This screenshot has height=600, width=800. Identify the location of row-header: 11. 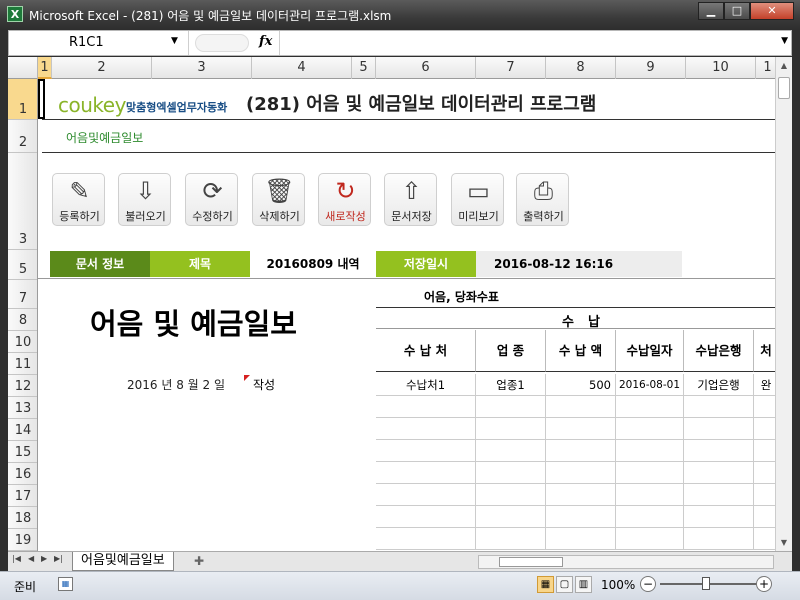
(22, 364).